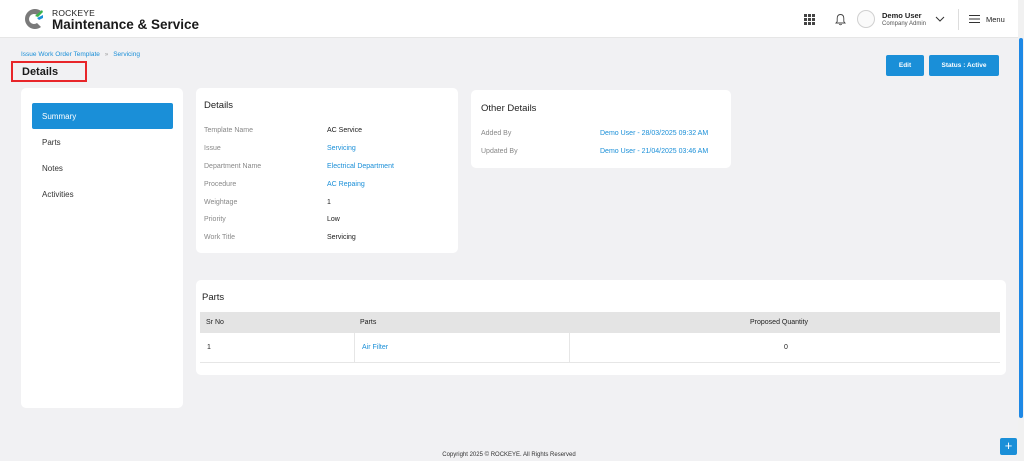 The image size is (1024, 461). I want to click on detail-label: Work Title, so click(219, 237).